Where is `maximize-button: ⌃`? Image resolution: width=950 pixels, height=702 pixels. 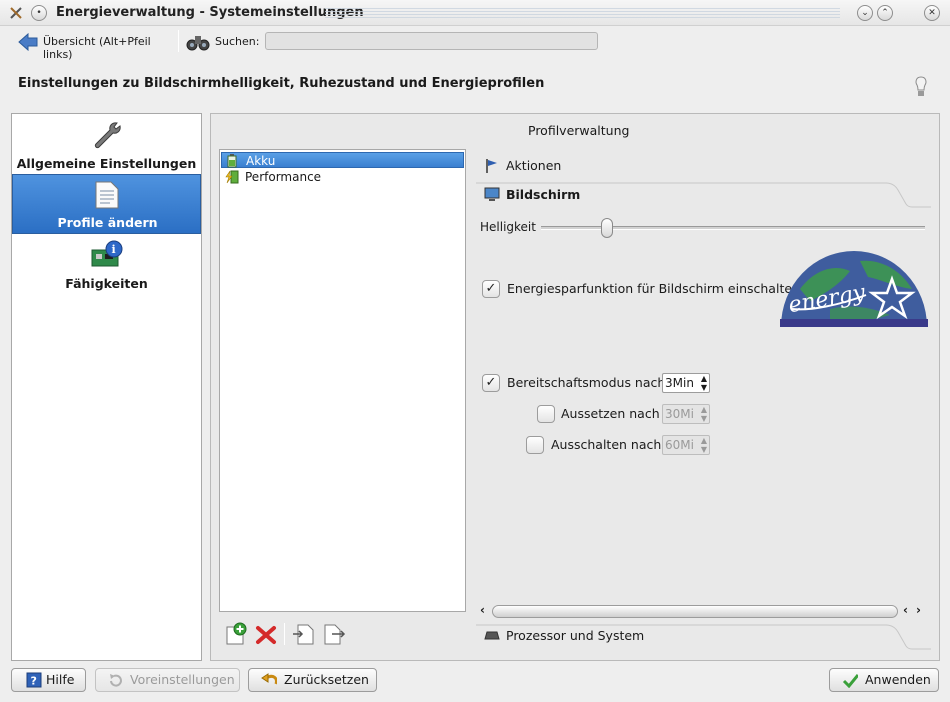
maximize-button: ⌃ is located at coordinates (885, 13).